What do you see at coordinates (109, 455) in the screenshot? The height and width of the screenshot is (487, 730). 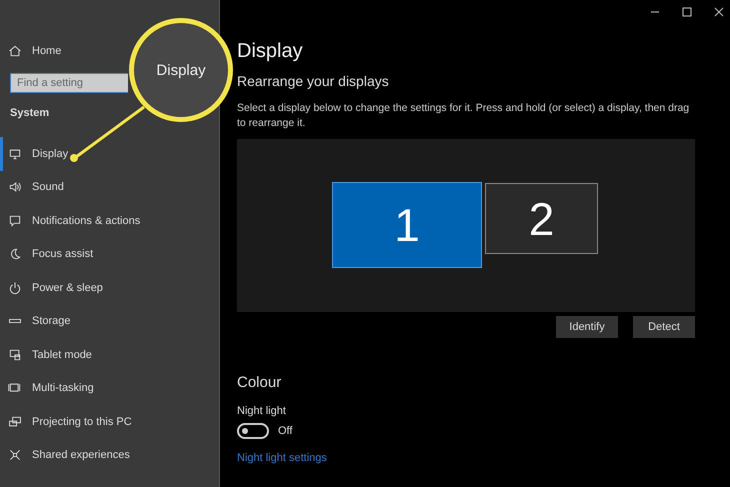 I see `sidebar-item: Shared experiences` at bounding box center [109, 455].